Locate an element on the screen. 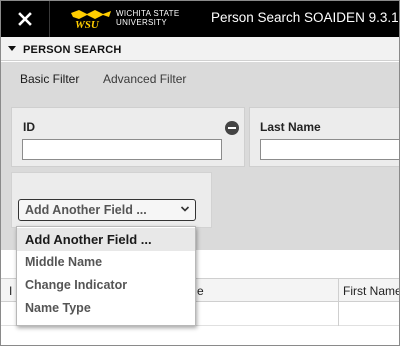 Image resolution: width=400 pixels, height=346 pixels. id-label: ID is located at coordinates (29, 127).